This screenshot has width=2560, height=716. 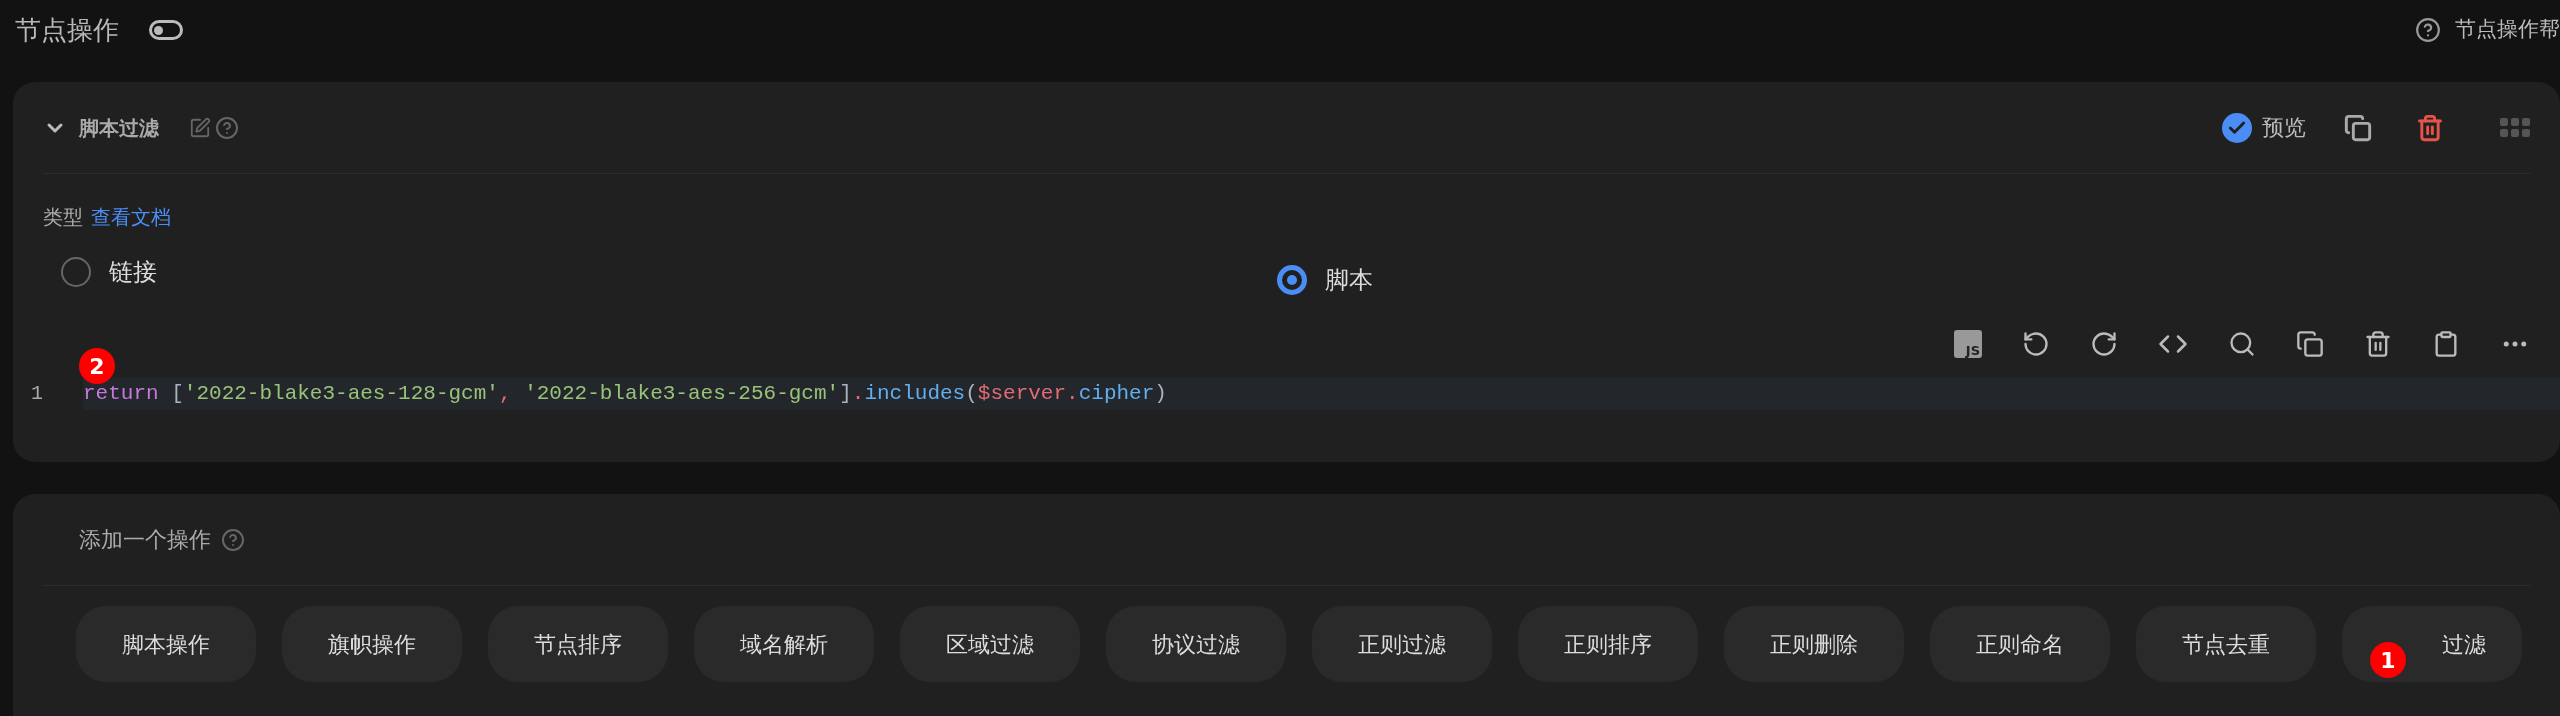 I want to click on search-icon, so click(x=2242, y=344).